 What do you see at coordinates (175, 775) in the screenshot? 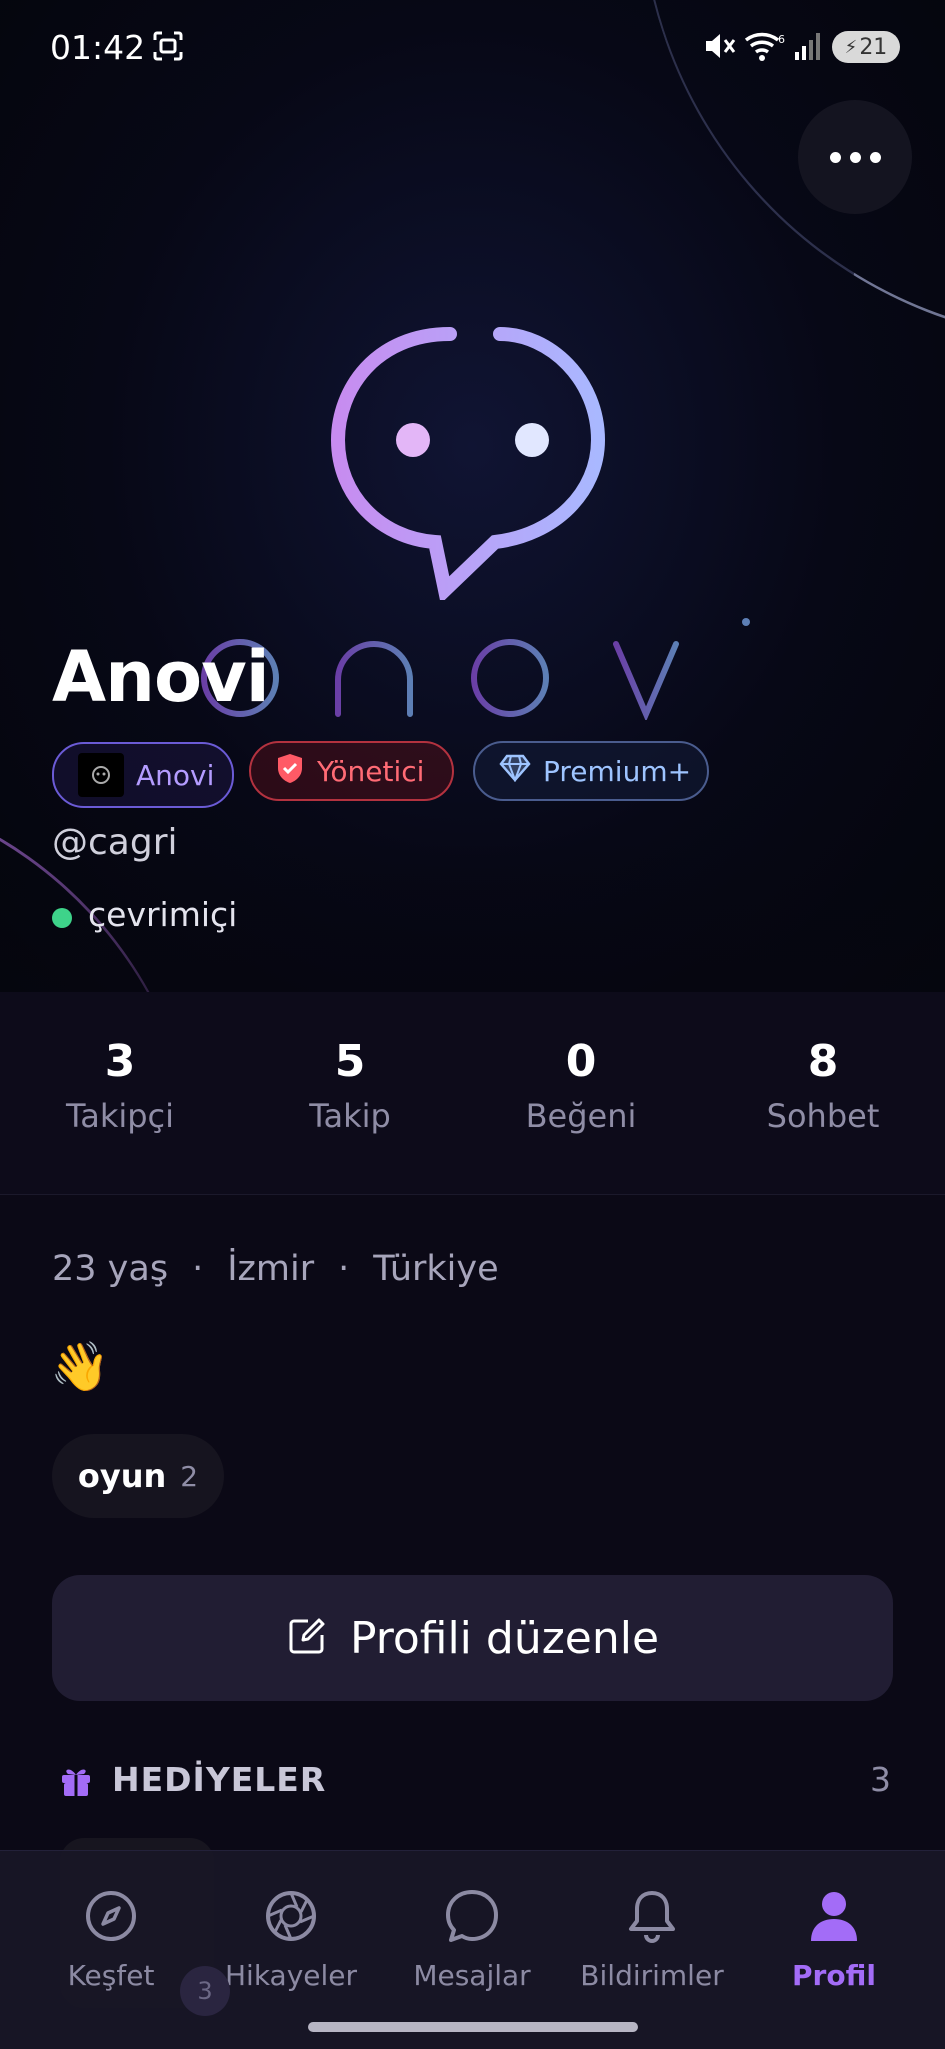
I see `badge-label: Anovi` at bounding box center [175, 775].